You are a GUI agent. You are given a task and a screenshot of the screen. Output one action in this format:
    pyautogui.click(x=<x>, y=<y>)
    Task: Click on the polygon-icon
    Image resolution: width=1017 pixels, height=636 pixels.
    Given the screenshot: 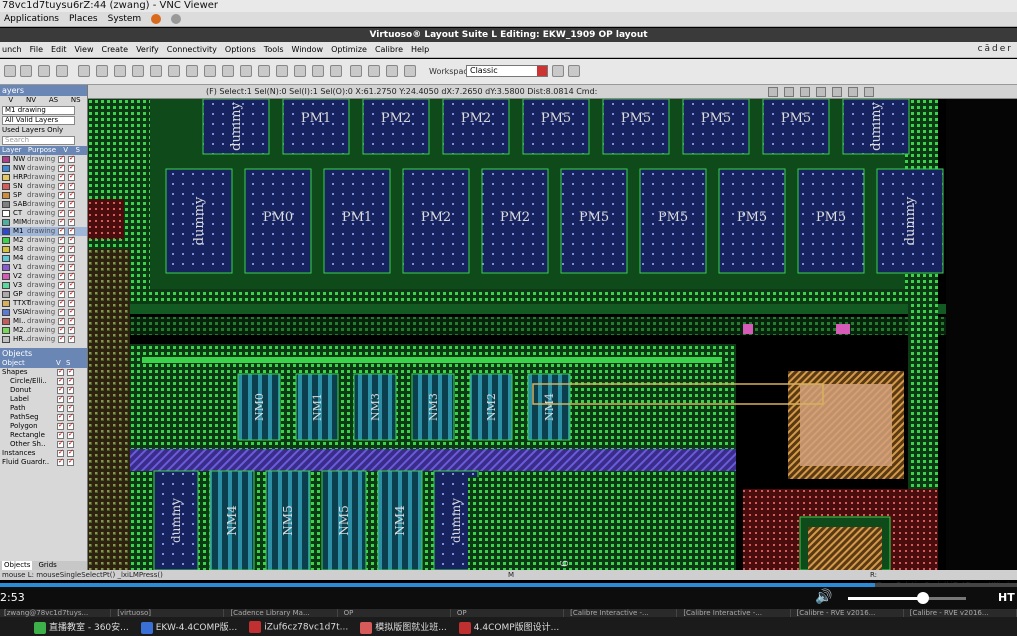 What is the action you would take?
    pyautogui.click(x=264, y=71)
    